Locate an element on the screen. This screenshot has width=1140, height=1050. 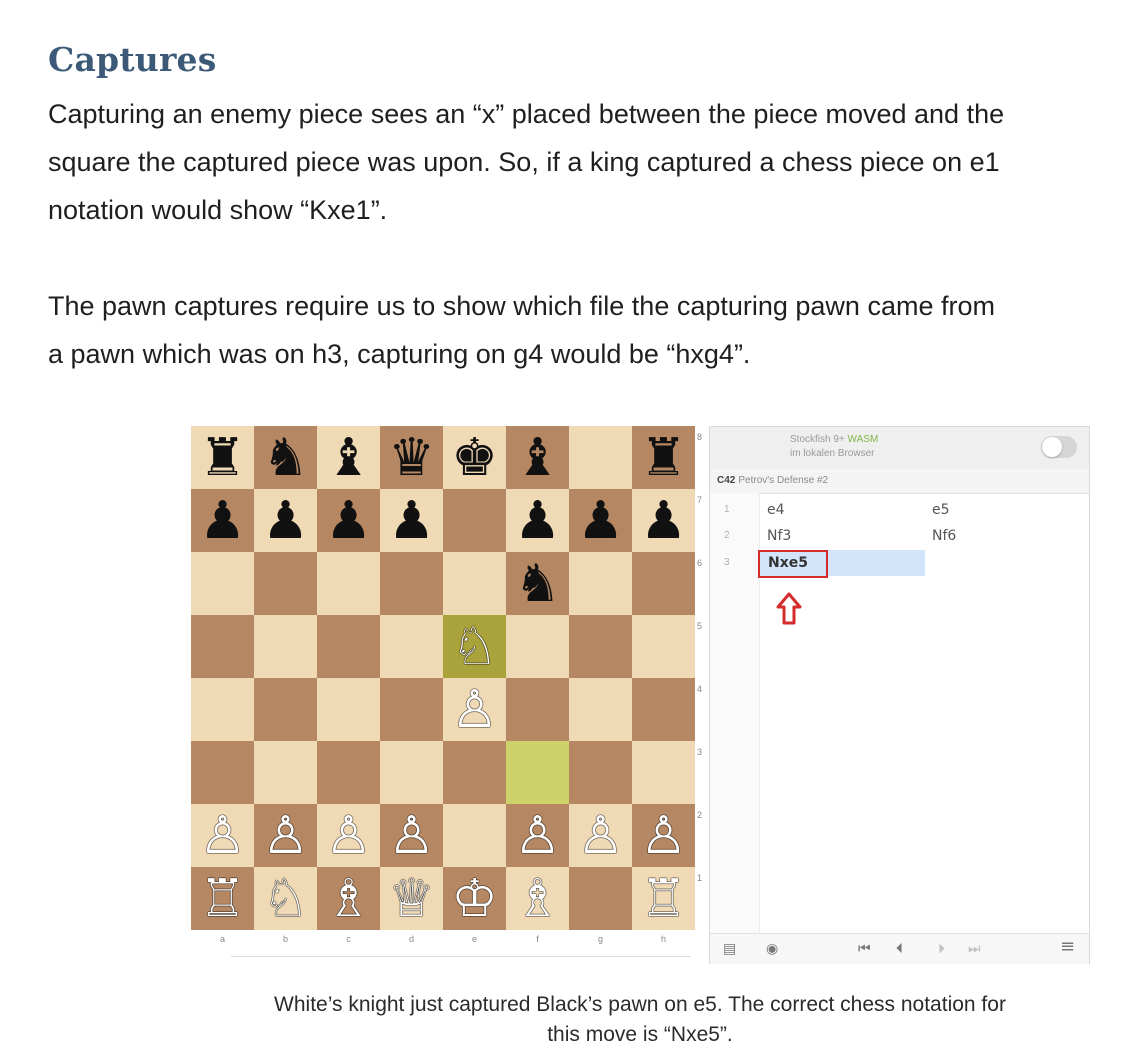
square-e4: ♙ is located at coordinates (474, 709).